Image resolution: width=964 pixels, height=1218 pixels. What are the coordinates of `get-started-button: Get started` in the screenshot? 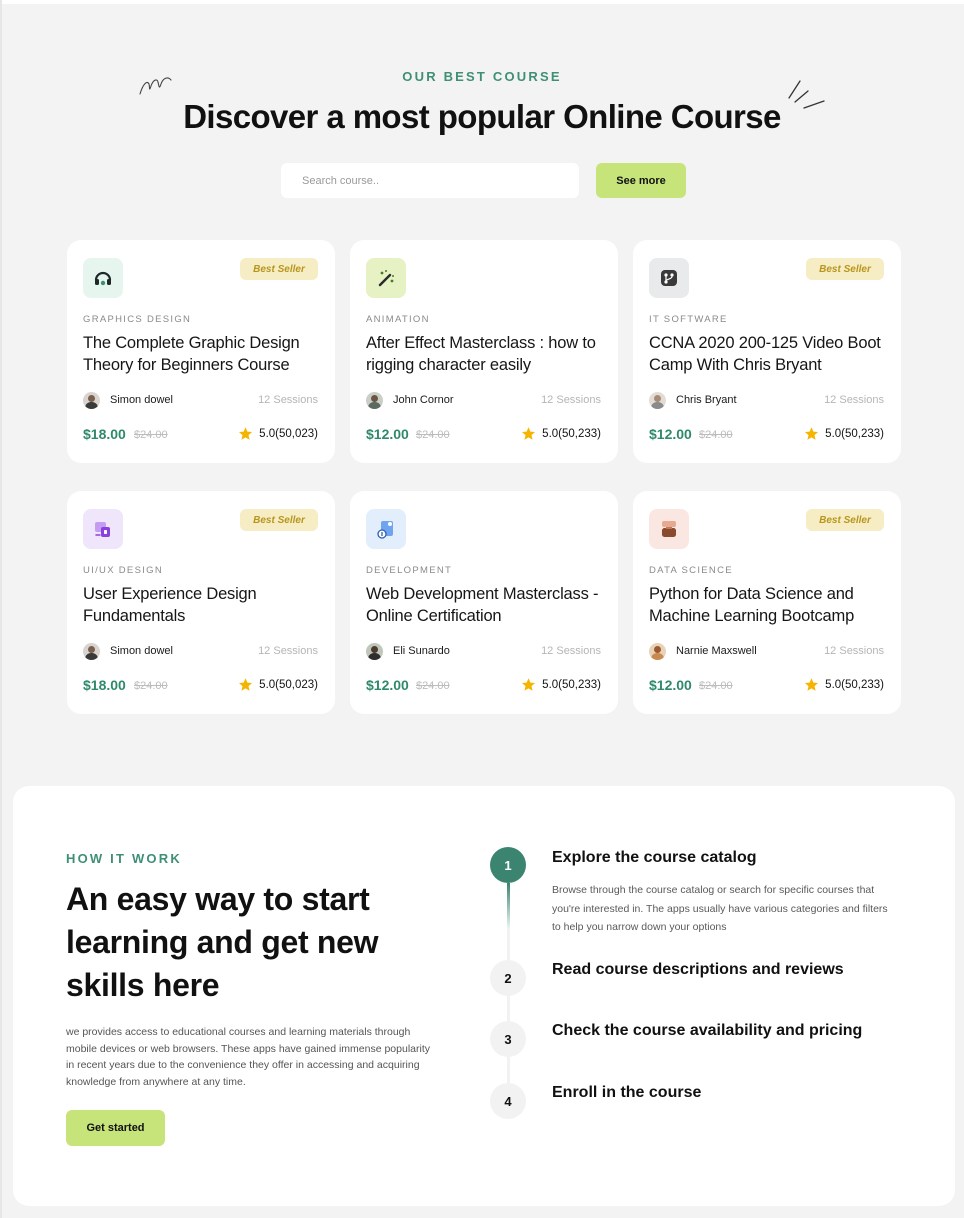 It's located at (115, 1128).